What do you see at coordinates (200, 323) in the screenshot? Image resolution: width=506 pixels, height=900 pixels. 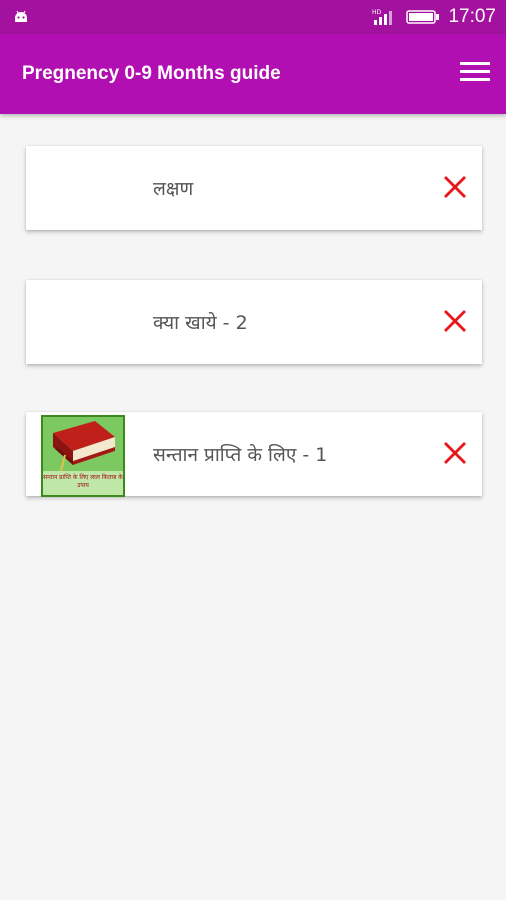 I see `list-item-label: क्या खाये - 2` at bounding box center [200, 323].